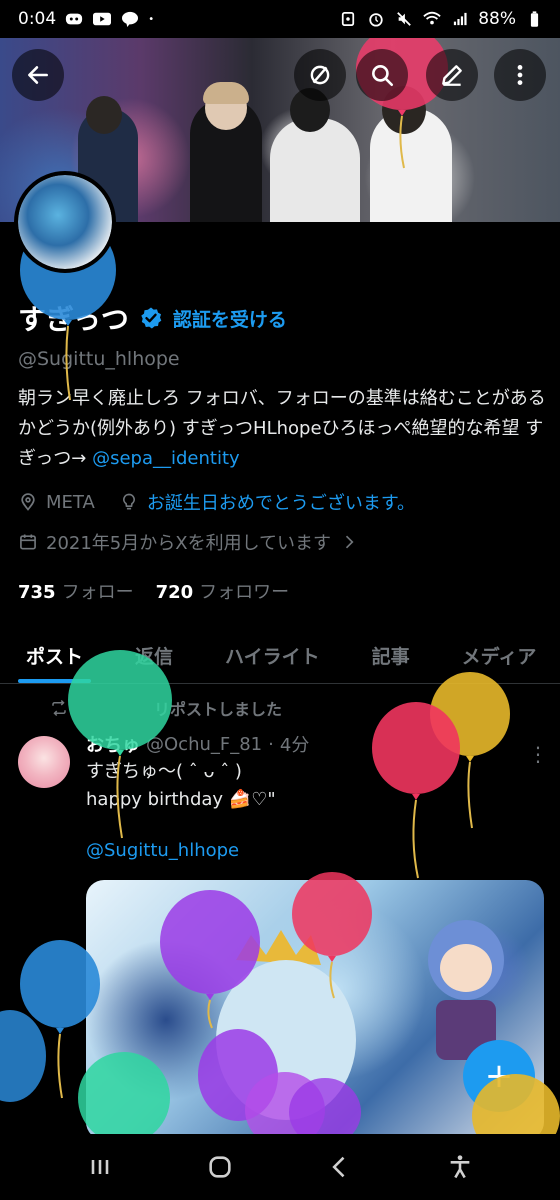  I want to click on back-nav-icon, so click(340, 1167).